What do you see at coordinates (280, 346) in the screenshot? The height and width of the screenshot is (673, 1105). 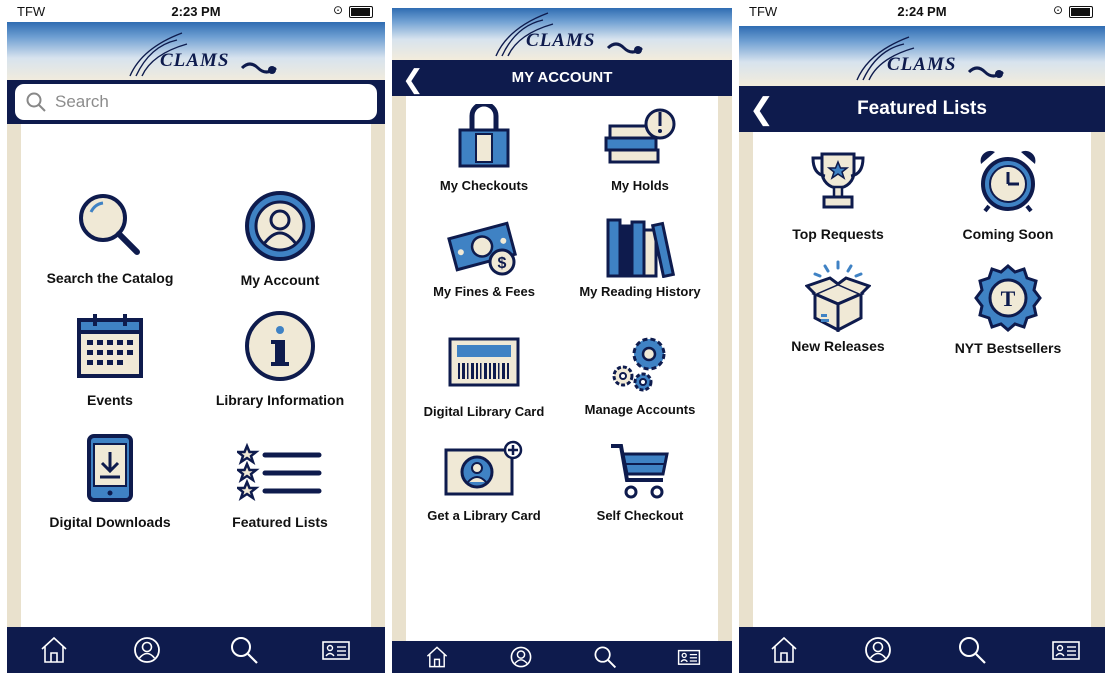 I see `info-icon` at bounding box center [280, 346].